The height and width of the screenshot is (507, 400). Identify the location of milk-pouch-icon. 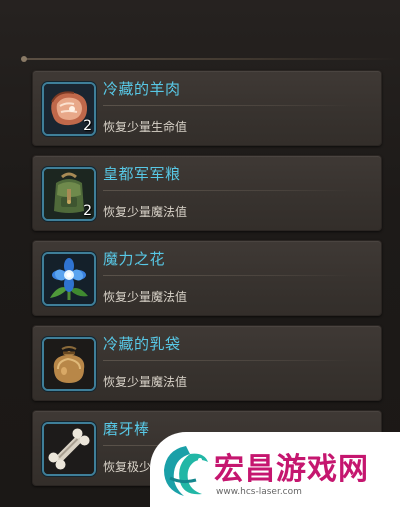
(69, 364).